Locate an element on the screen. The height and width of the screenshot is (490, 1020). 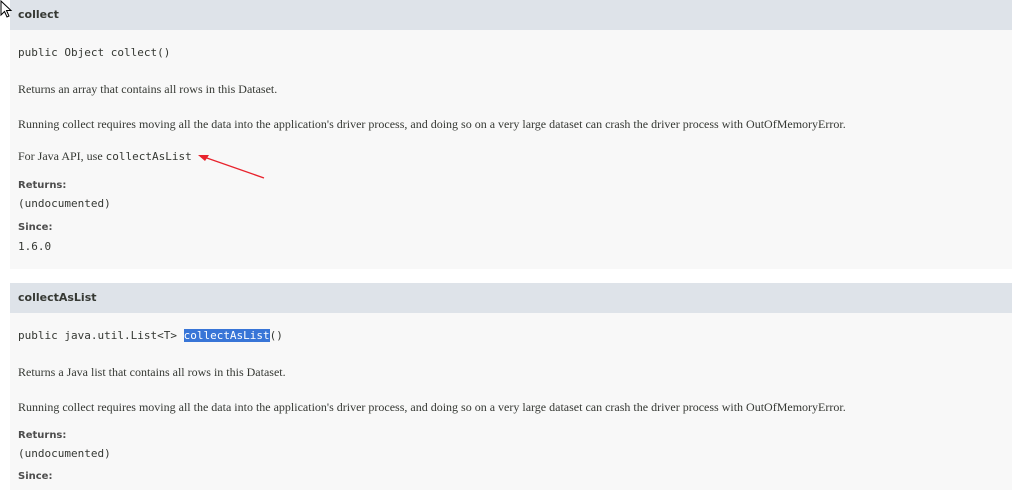
annotation-arrow is located at coordinates (231, 167).